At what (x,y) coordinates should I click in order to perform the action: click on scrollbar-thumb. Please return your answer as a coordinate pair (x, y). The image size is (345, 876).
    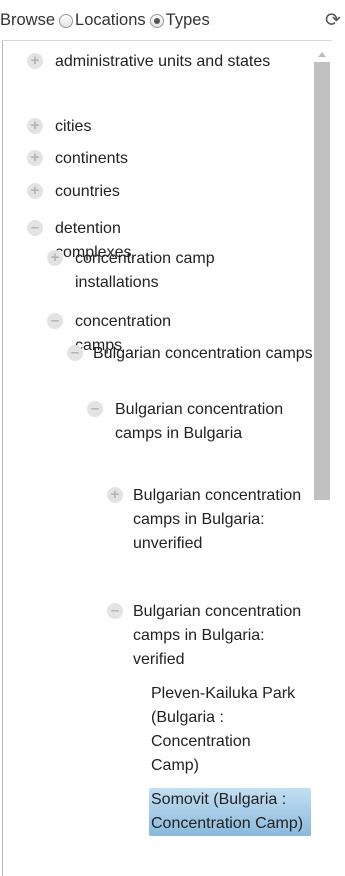
    Looking at the image, I should click on (322, 281).